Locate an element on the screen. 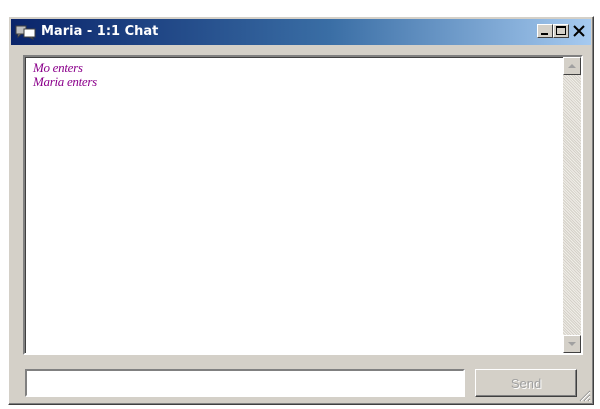 The image size is (600, 409). system-message: Mo enters is located at coordinates (58, 67).